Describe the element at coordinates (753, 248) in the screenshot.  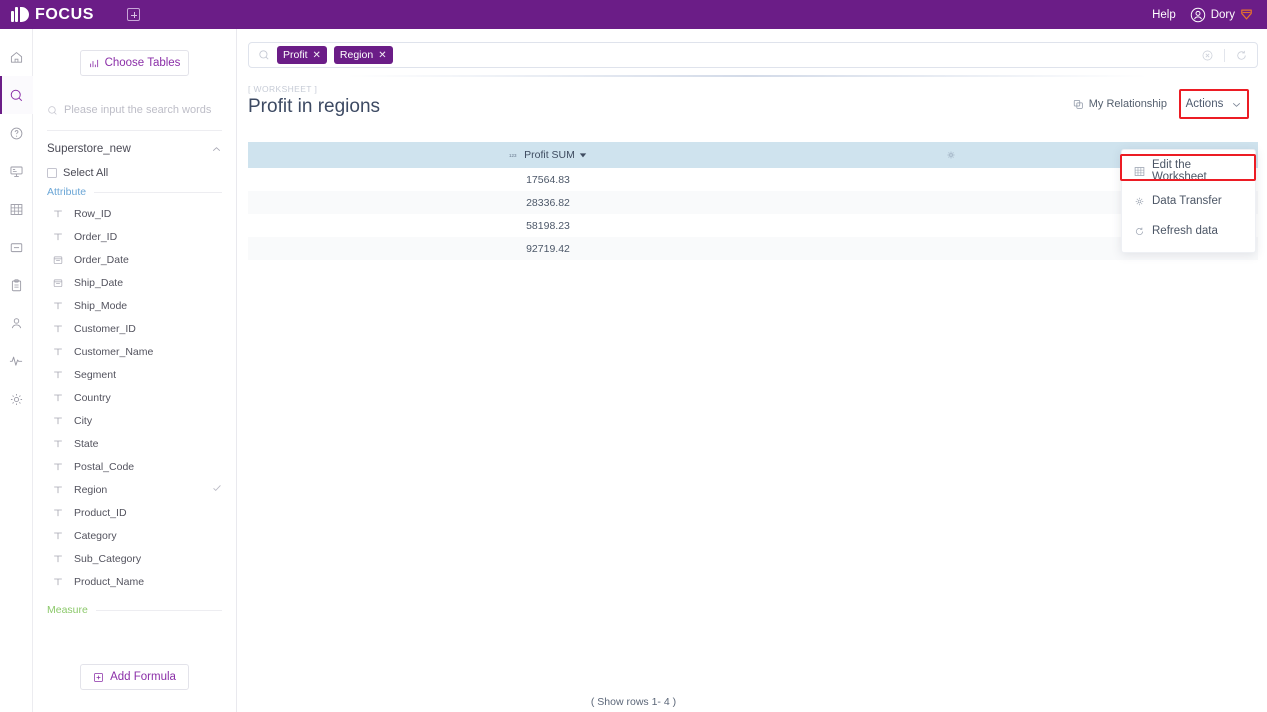
I see `table-row: 92719.42East` at that location.